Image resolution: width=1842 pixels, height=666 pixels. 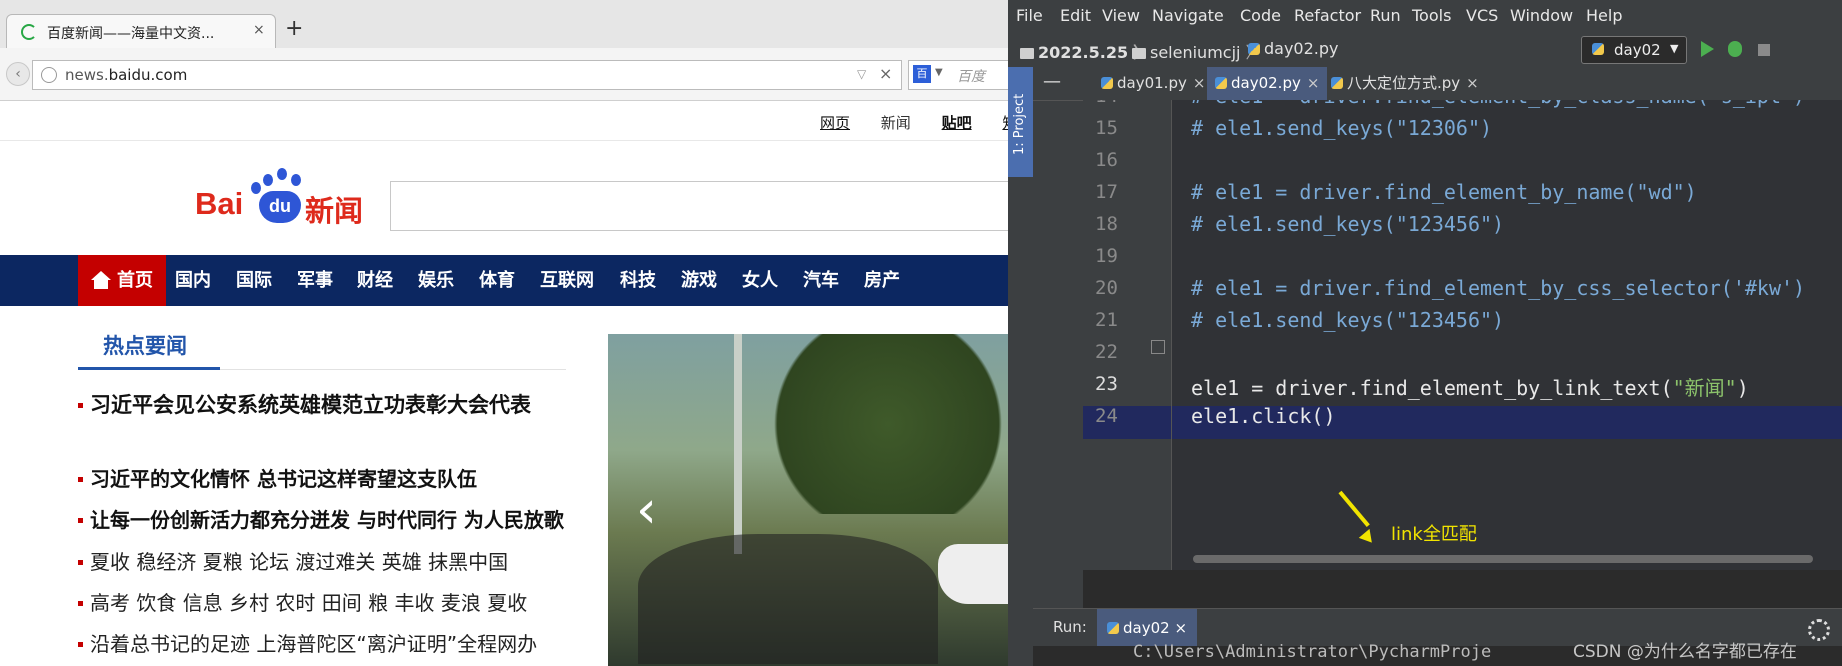 What do you see at coordinates (1267, 83) in the screenshot?
I see `editor-tab-day02: day02.py ×` at bounding box center [1267, 83].